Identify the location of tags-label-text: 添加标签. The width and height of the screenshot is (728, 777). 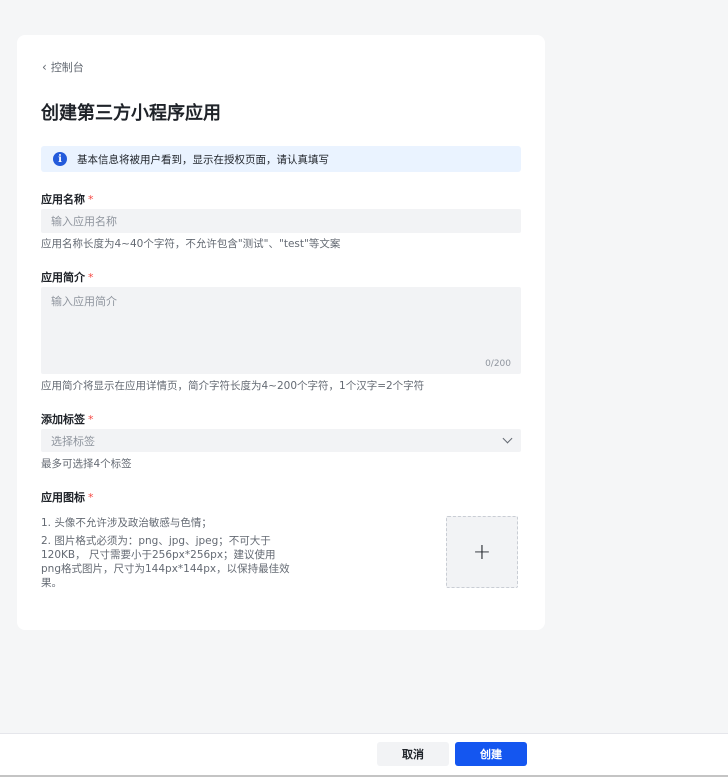
(63, 419).